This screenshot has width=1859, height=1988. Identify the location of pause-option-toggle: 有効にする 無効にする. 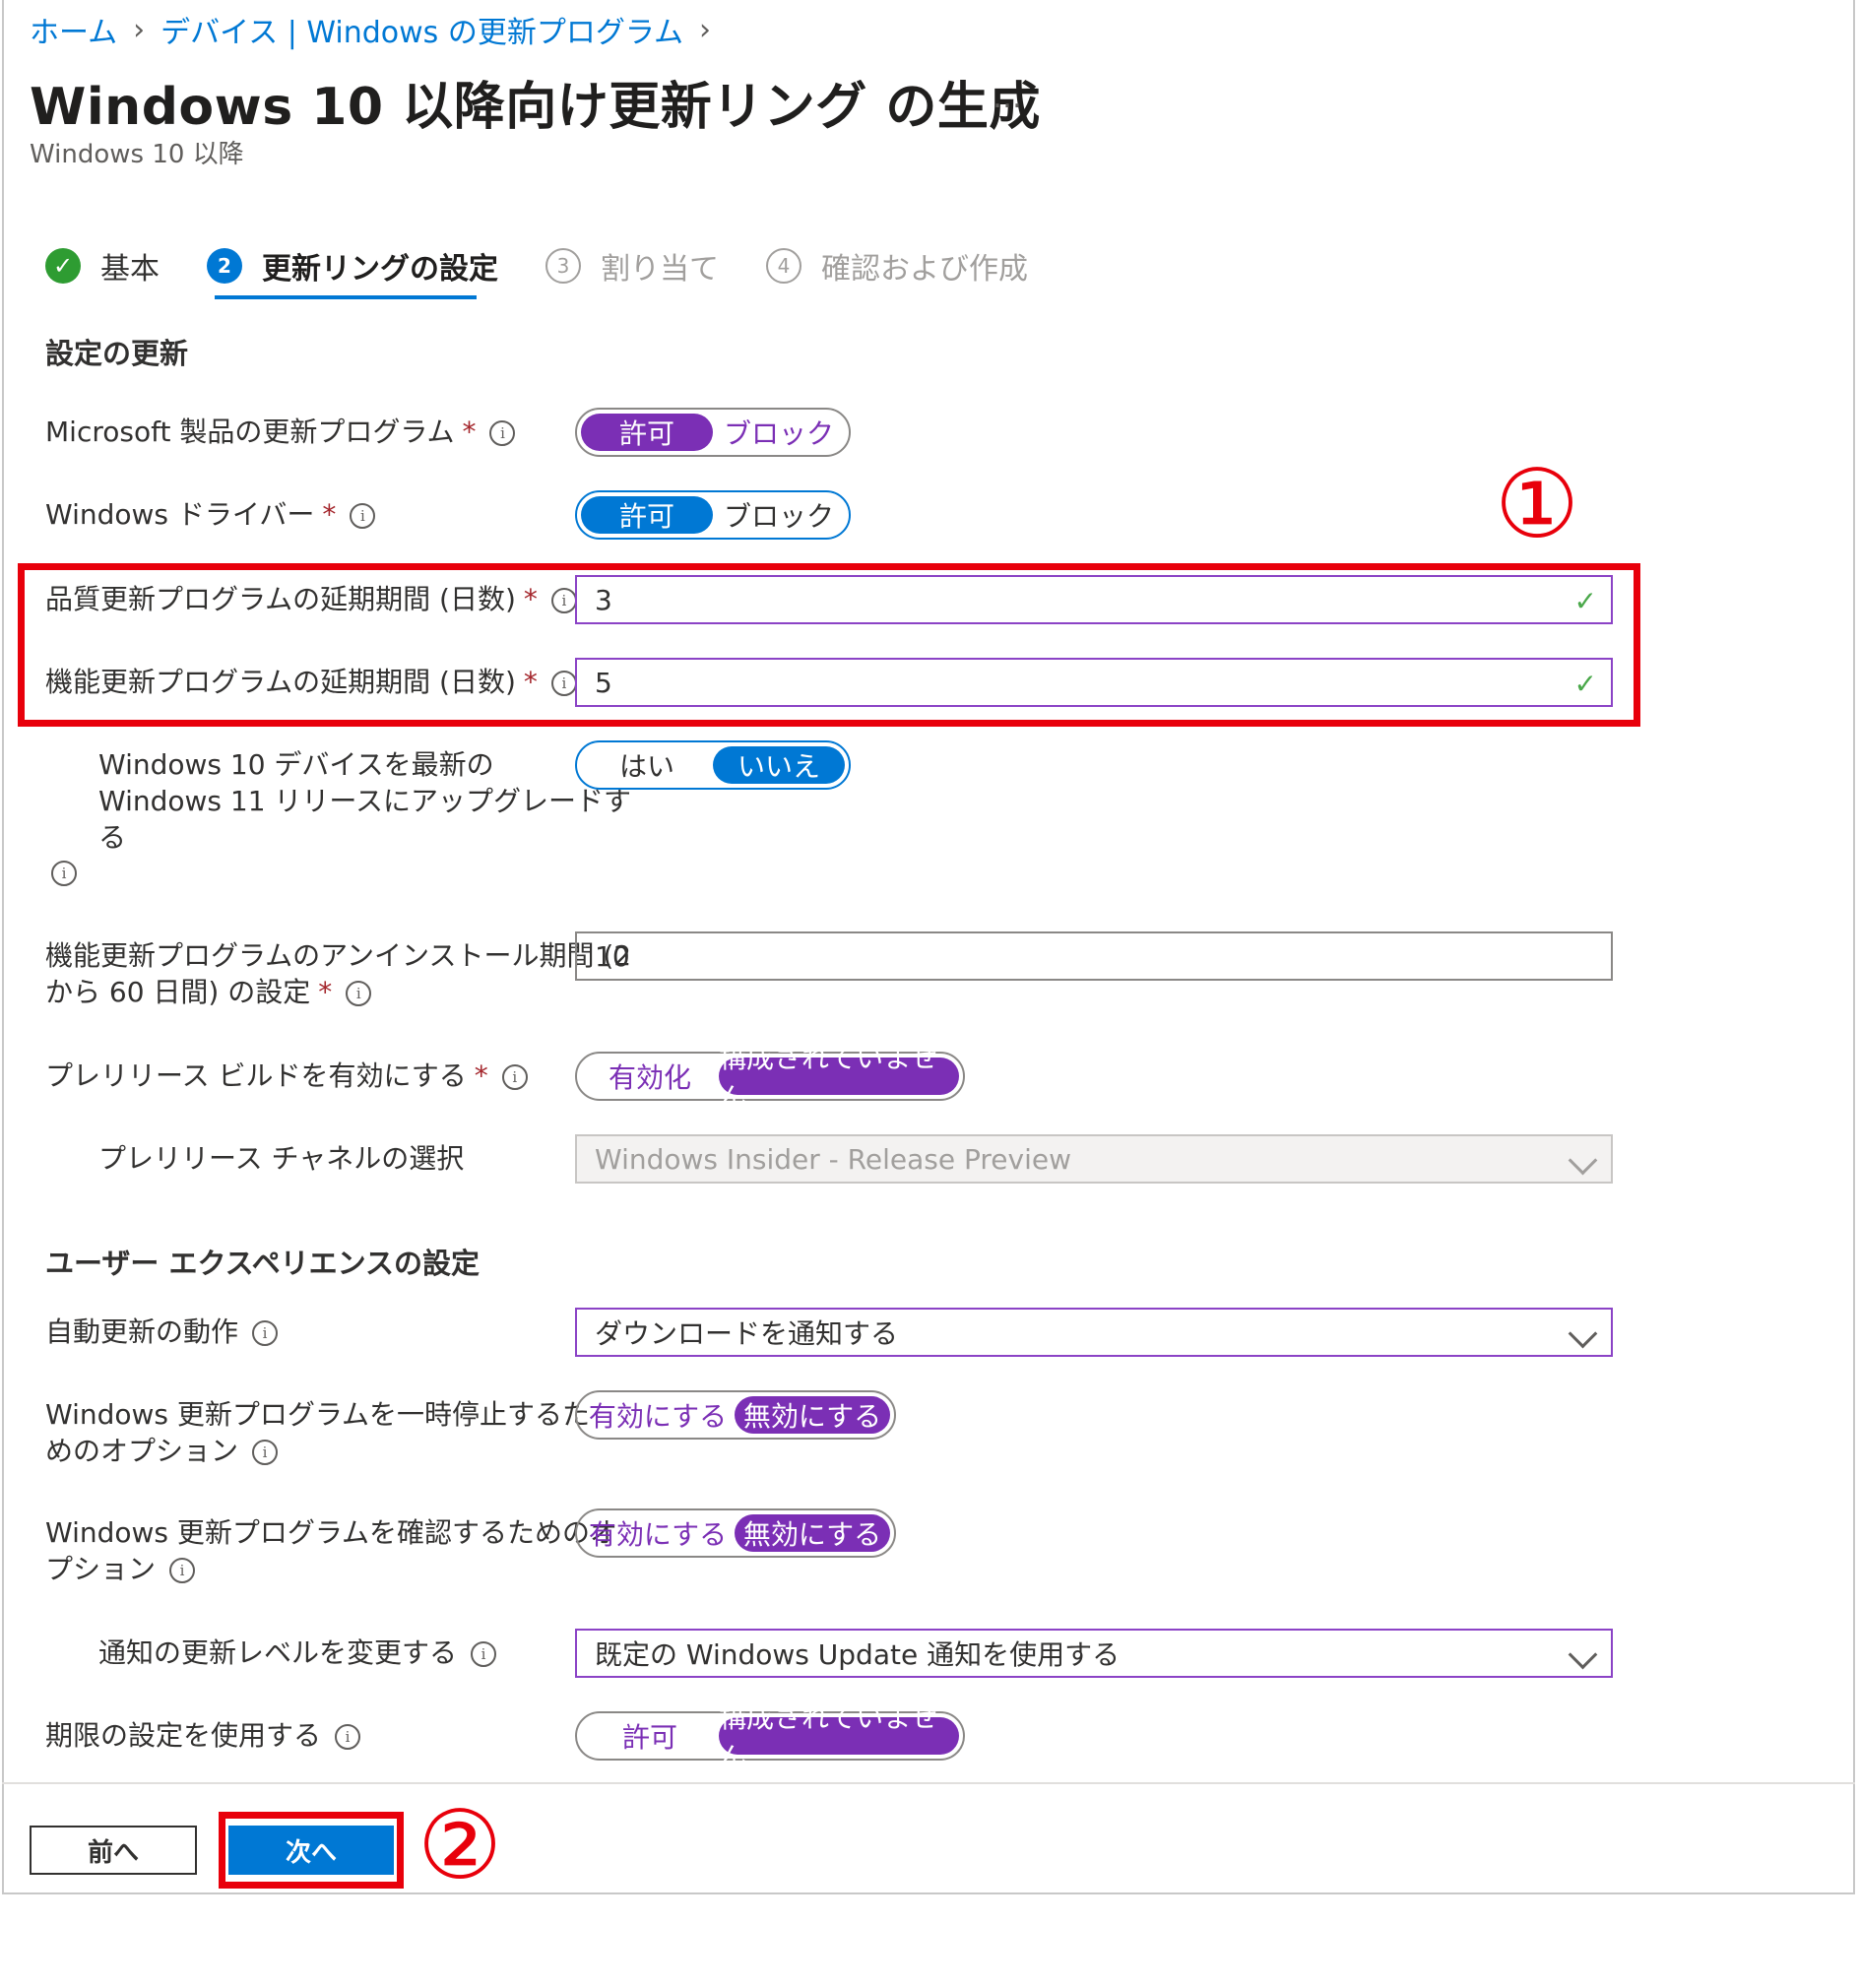
(735, 1415).